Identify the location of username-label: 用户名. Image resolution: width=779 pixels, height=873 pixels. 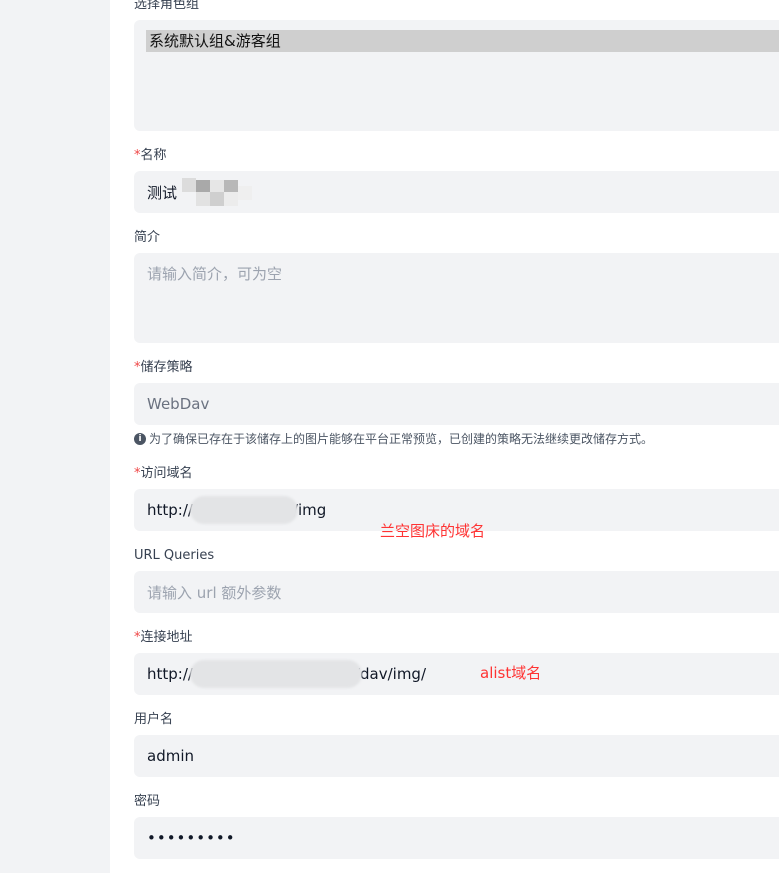
(154, 719).